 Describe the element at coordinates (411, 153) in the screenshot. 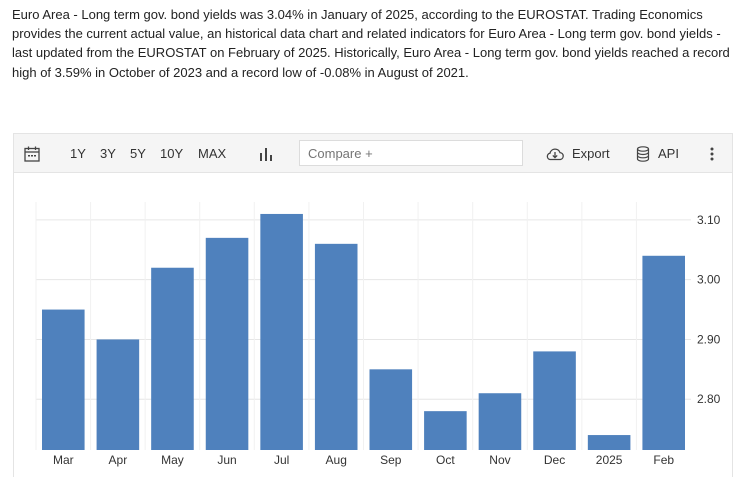

I see `compare-input` at that location.